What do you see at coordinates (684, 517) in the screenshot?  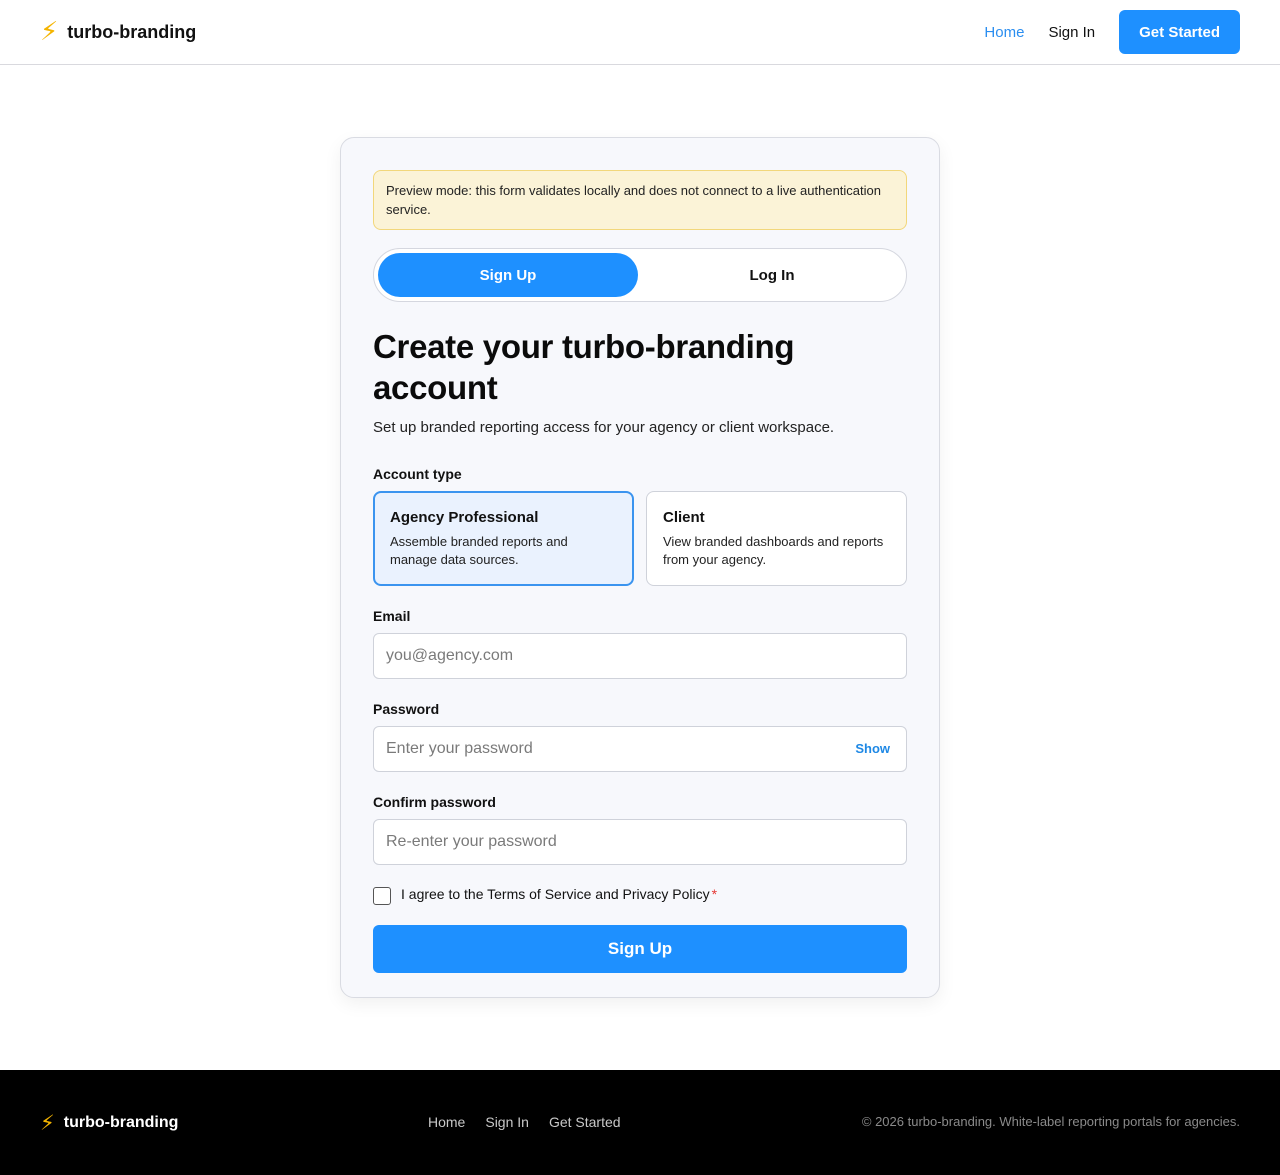 I see `account-type-title: Client` at bounding box center [684, 517].